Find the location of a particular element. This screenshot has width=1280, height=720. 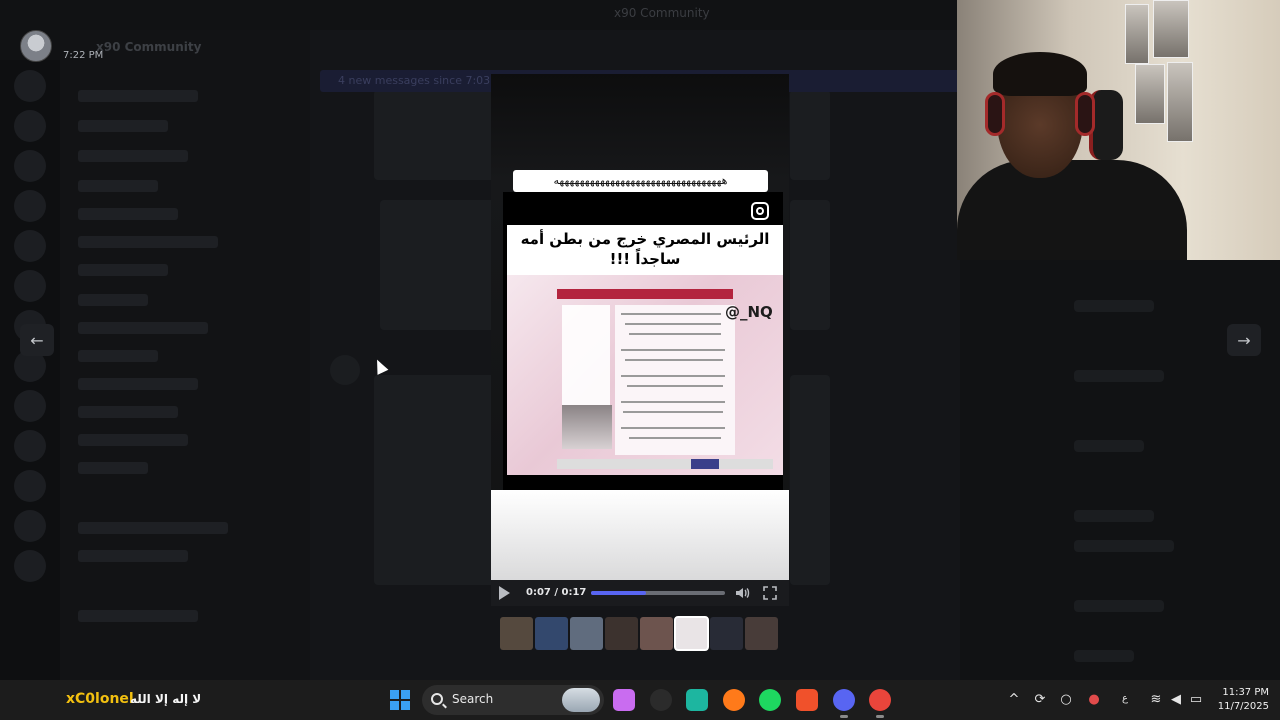

speaker-icon: ◀ is located at coordinates (1176, 700).